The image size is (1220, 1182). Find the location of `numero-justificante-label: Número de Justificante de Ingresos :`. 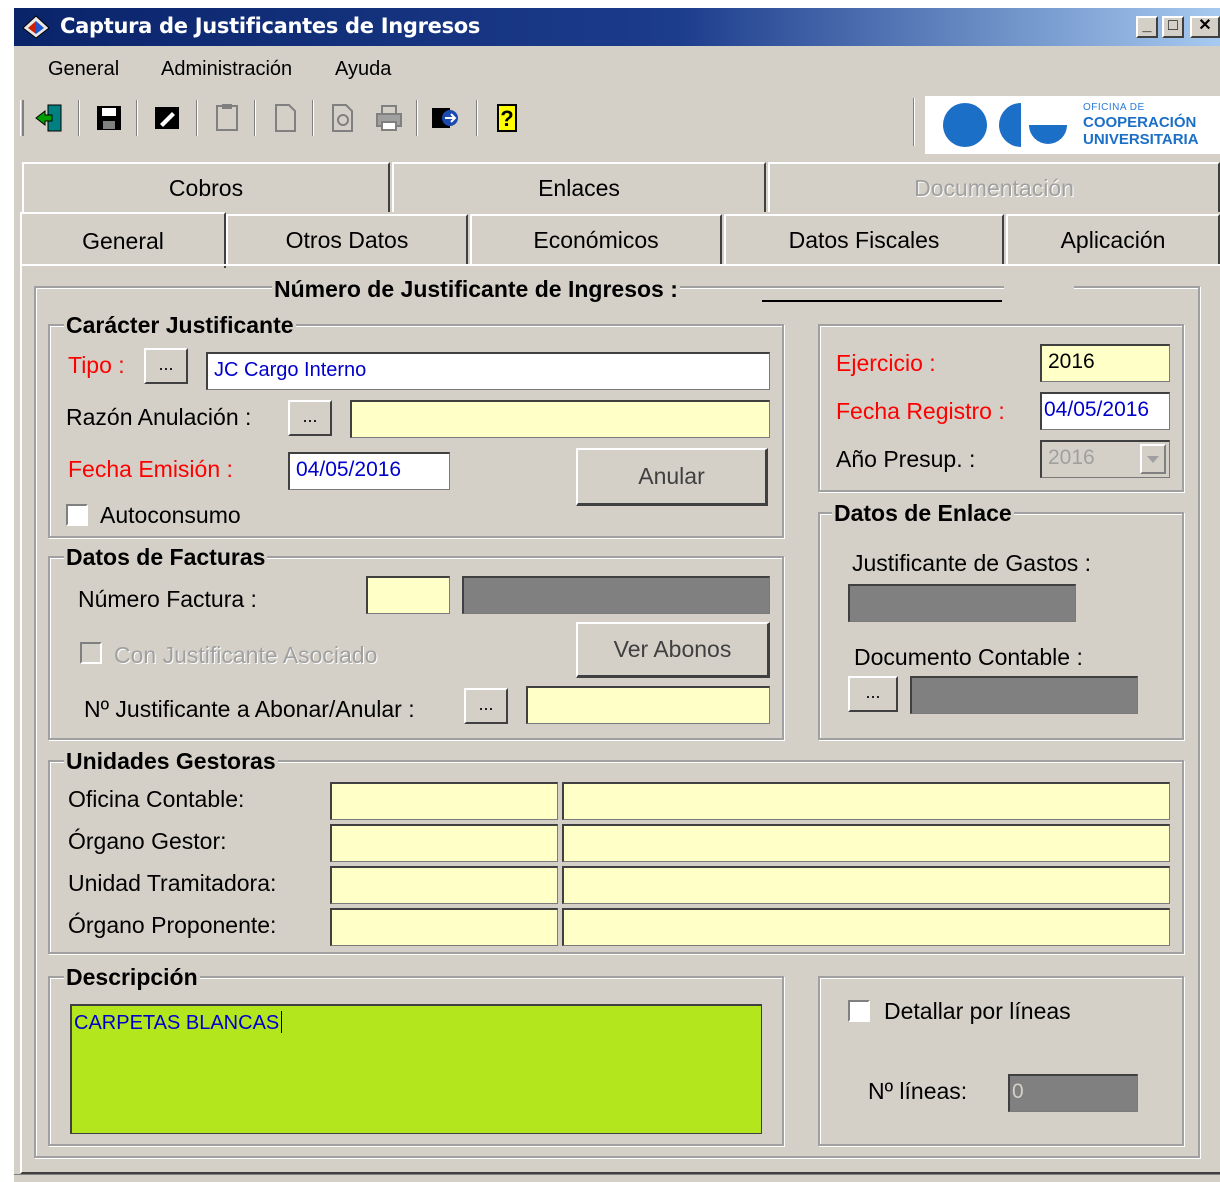

numero-justificante-label: Número de Justificante de Ingresos : is located at coordinates (476, 289).